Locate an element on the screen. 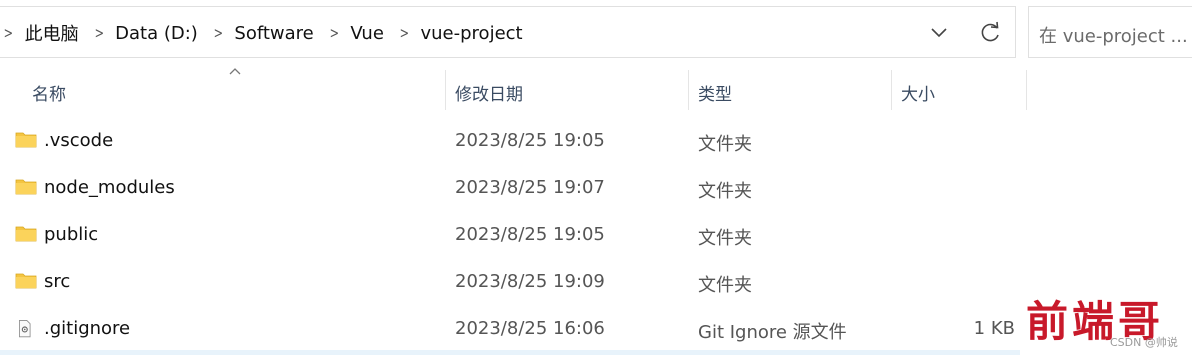 The width and height of the screenshot is (1192, 355). refresh-icon is located at coordinates (990, 33).